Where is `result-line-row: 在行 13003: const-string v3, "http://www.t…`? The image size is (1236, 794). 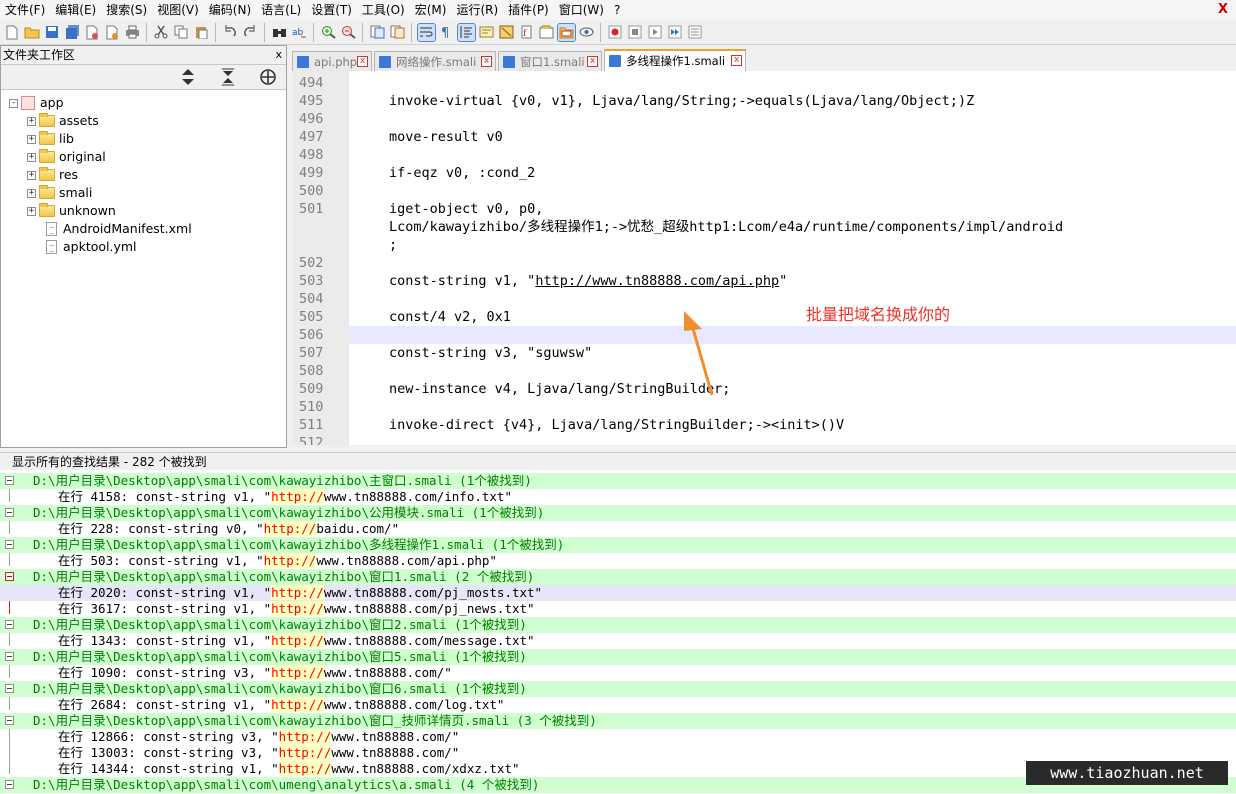
result-line-row: 在行 13003: const-string v3, "http://www.t… is located at coordinates (618, 753).